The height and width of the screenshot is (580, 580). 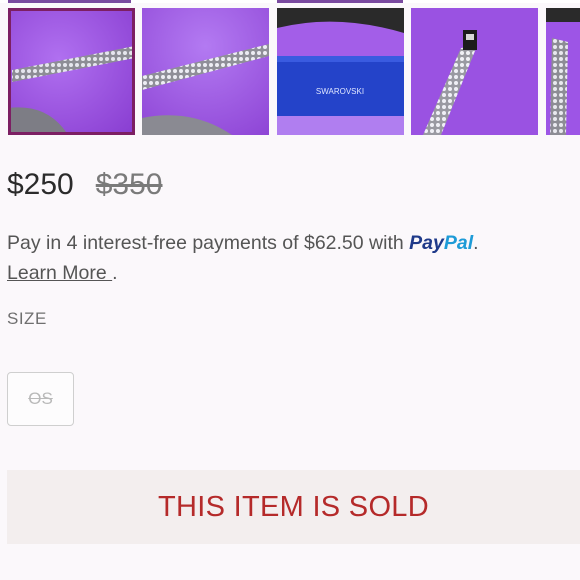 What do you see at coordinates (129, 184) in the screenshot?
I see `original-price: $350` at bounding box center [129, 184].